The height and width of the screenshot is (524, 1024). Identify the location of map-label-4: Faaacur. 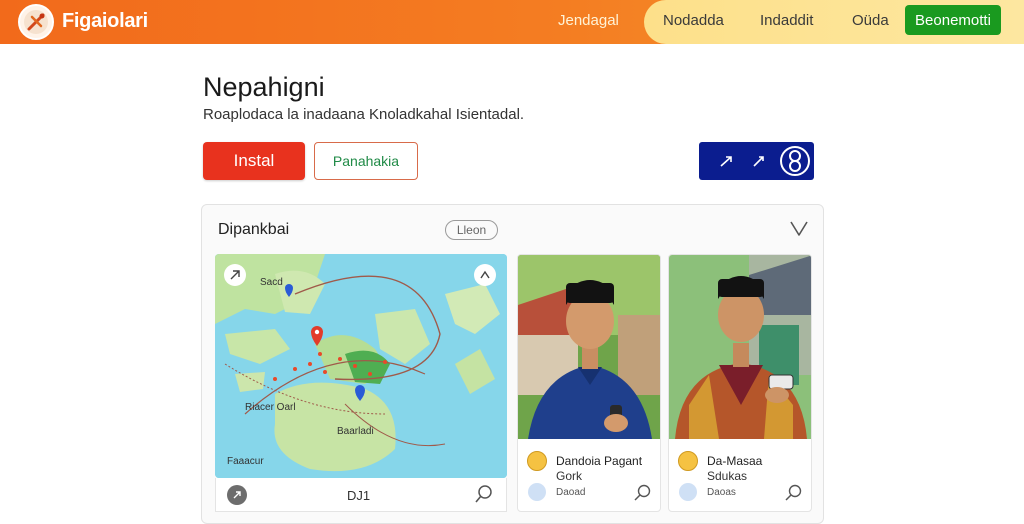
(245, 461).